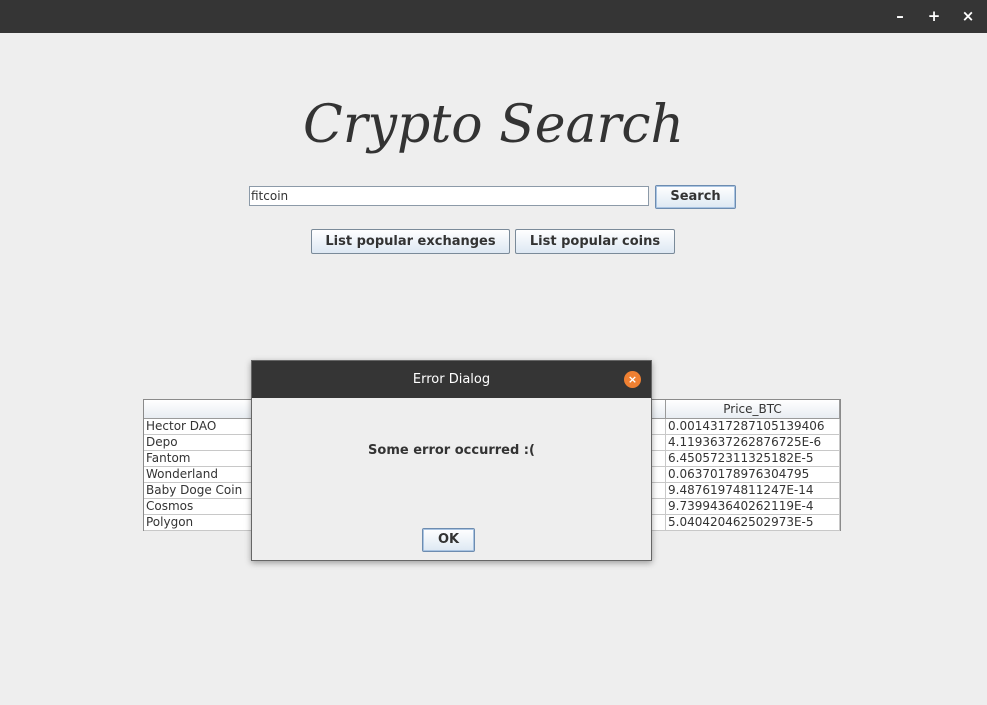  What do you see at coordinates (753, 475) in the screenshot?
I see `table-cell-price: 0.06370178976304795` at bounding box center [753, 475].